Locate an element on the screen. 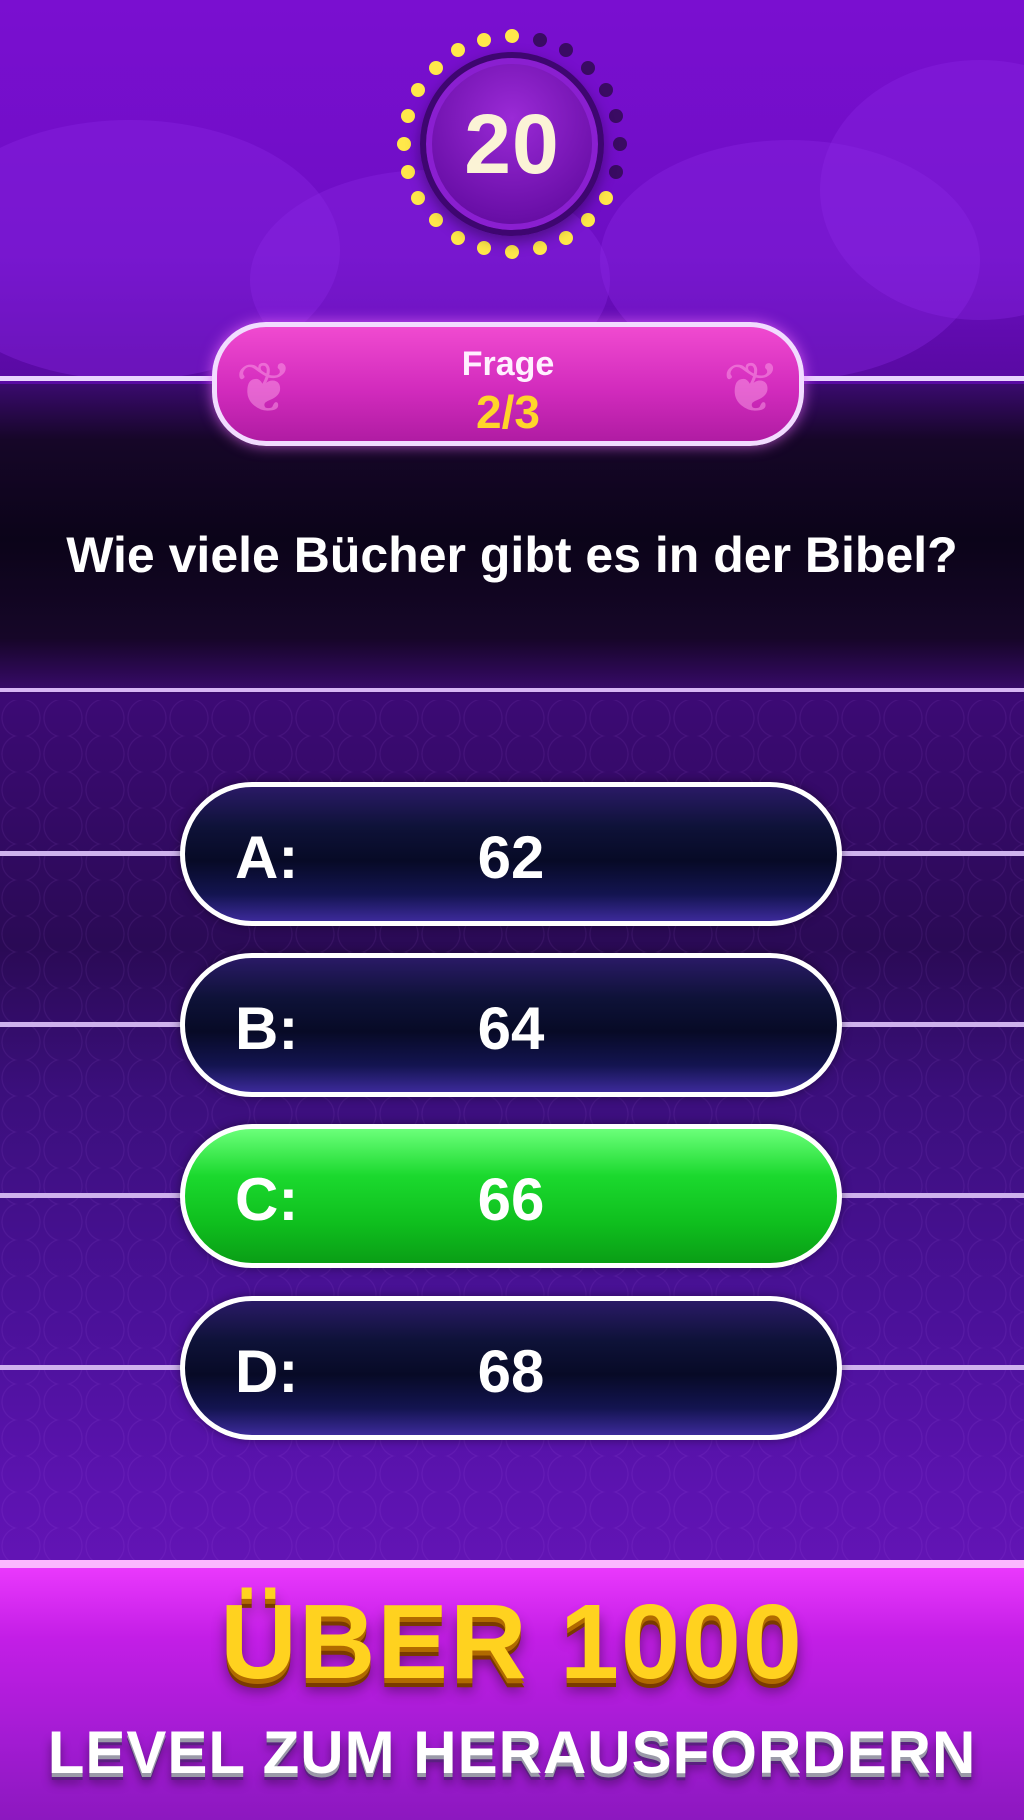 The width and height of the screenshot is (1024, 1820). header-line-right is located at coordinates (909, 378).